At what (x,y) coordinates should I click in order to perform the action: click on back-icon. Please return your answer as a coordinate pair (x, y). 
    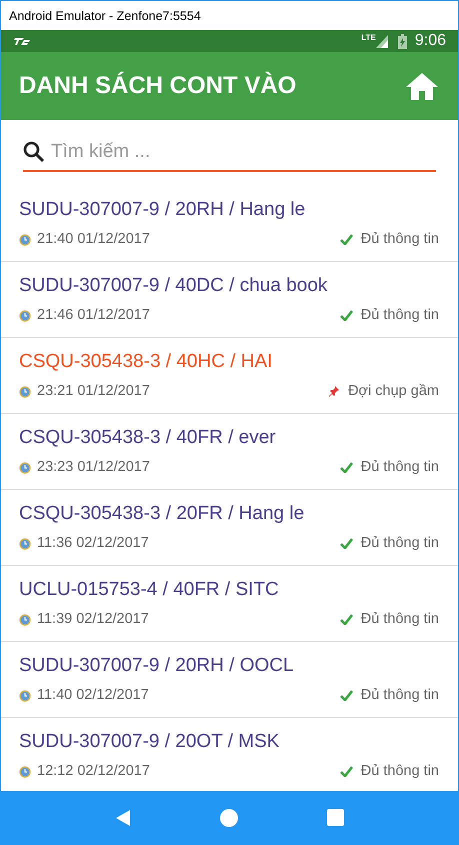
    Looking at the image, I should click on (123, 817).